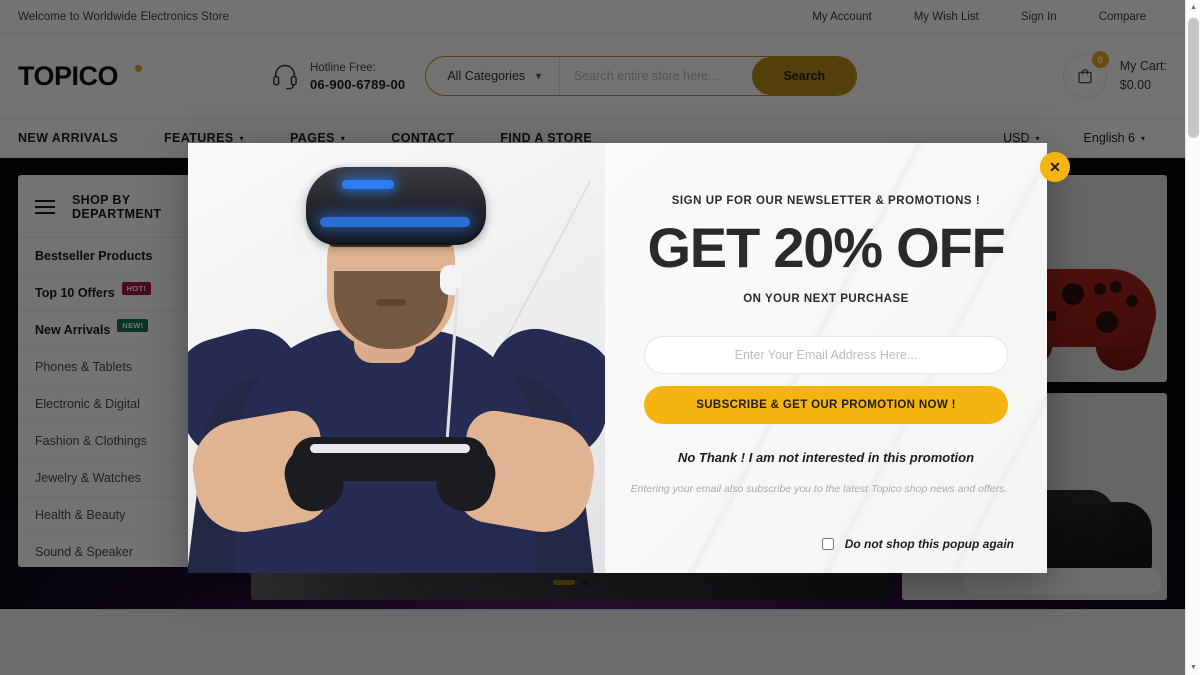 This screenshot has height=675, width=1200. Describe the element at coordinates (827, 544) in the screenshot. I see `do-not-show-again-checkbox` at that location.